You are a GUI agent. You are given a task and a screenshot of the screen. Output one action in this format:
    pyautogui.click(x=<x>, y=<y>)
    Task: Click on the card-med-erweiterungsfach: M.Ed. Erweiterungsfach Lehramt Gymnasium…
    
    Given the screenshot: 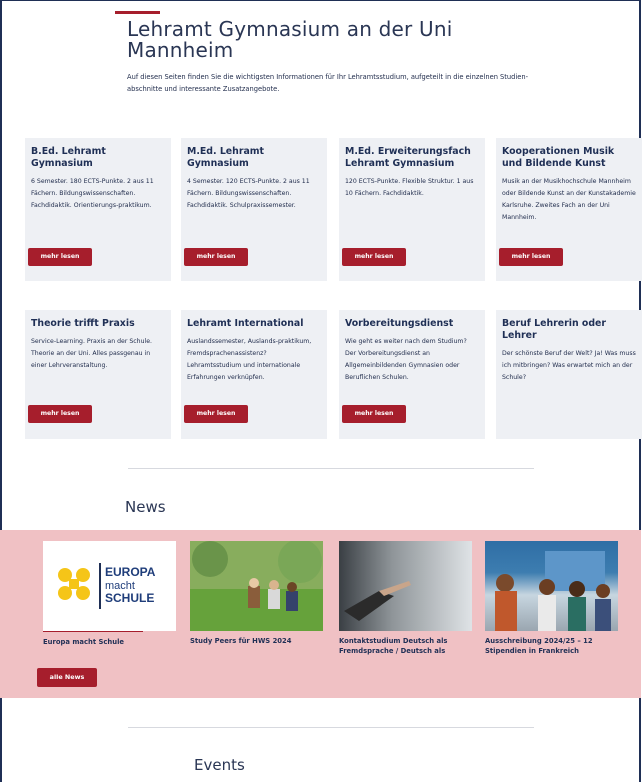 What is the action you would take?
    pyautogui.click(x=412, y=209)
    